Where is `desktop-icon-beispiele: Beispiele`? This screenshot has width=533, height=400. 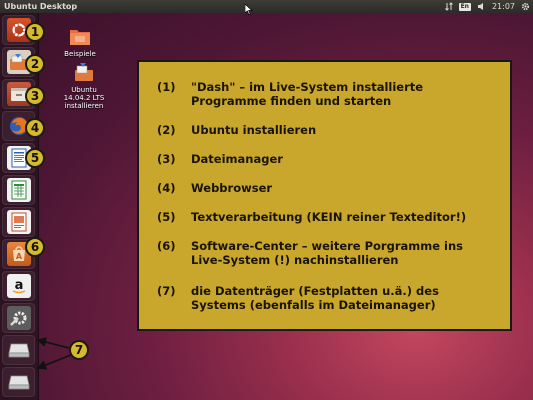
desktop-icon-beispiele: Beispiele is located at coordinates (80, 42).